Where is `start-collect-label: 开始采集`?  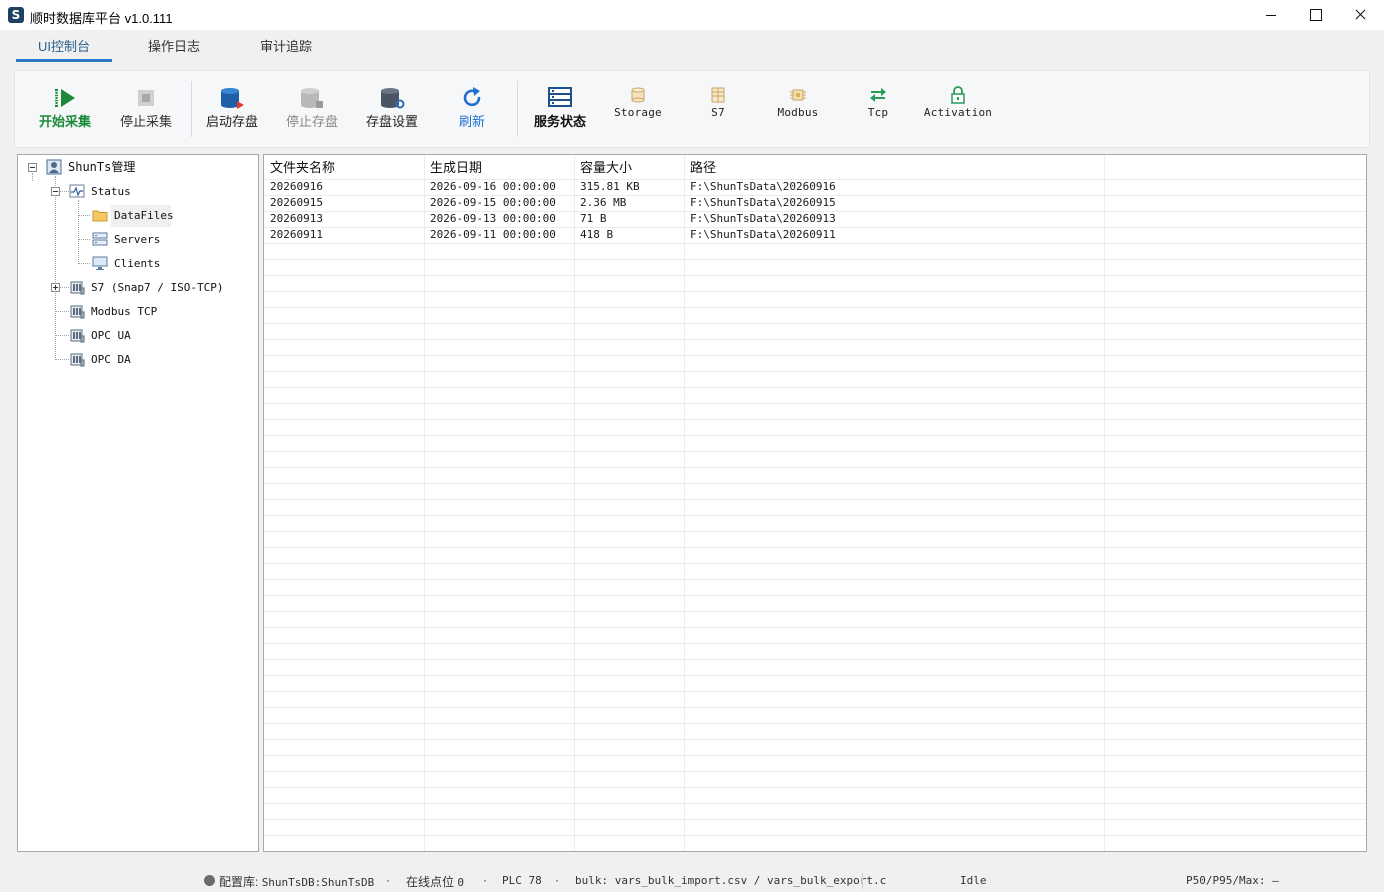
start-collect-label: 开始采集 is located at coordinates (64, 121).